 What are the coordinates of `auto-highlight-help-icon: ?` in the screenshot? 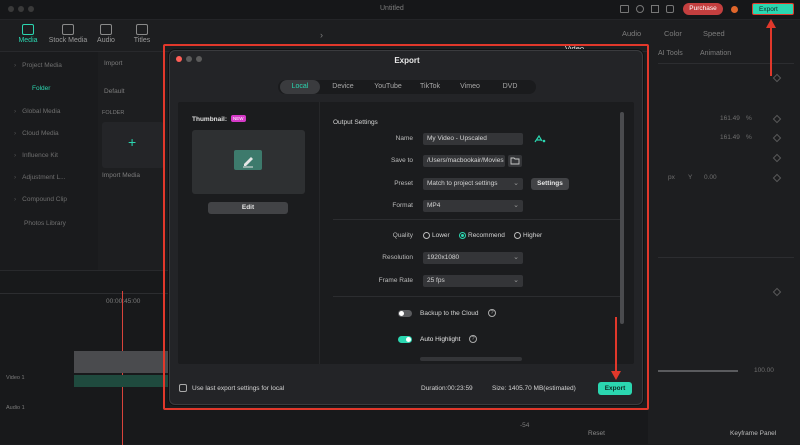 It's located at (473, 339).